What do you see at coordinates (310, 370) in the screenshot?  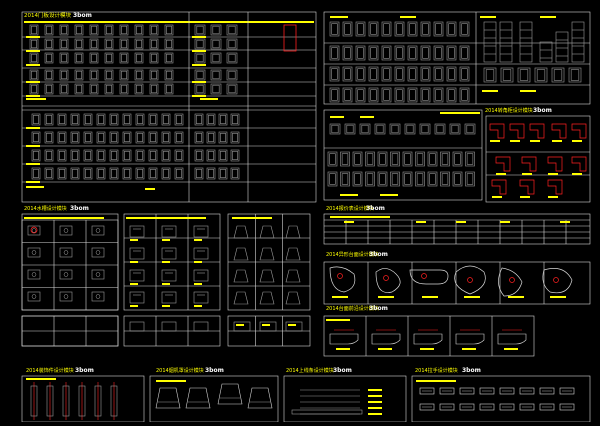 I see `title-upper-lines: 2014上线条设计模块` at bounding box center [310, 370].